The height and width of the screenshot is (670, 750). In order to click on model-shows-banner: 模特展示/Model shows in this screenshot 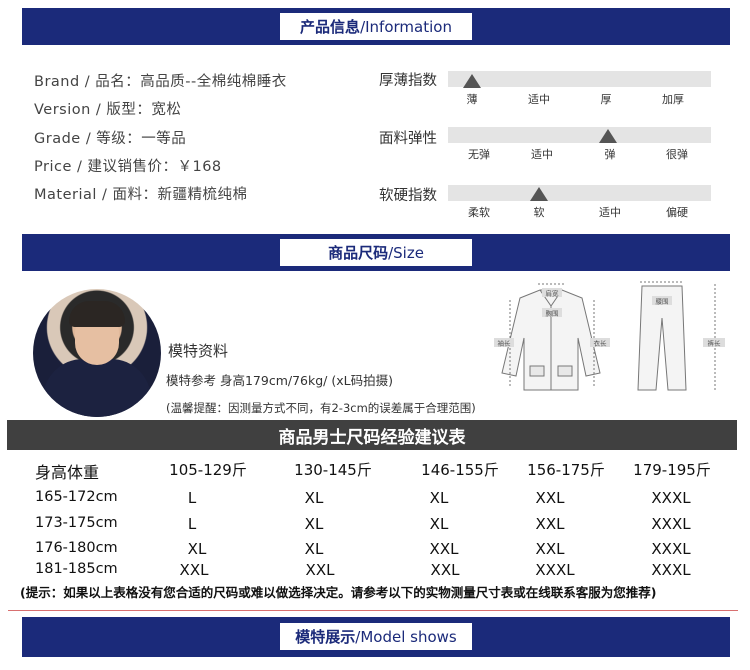, I will do `click(376, 637)`.